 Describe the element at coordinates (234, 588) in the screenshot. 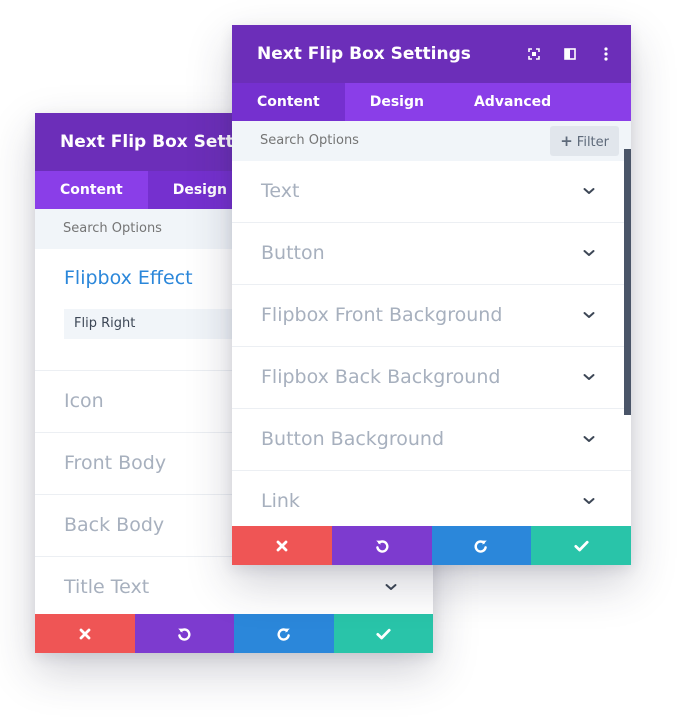

I see `section-title-text: Title Text` at that location.